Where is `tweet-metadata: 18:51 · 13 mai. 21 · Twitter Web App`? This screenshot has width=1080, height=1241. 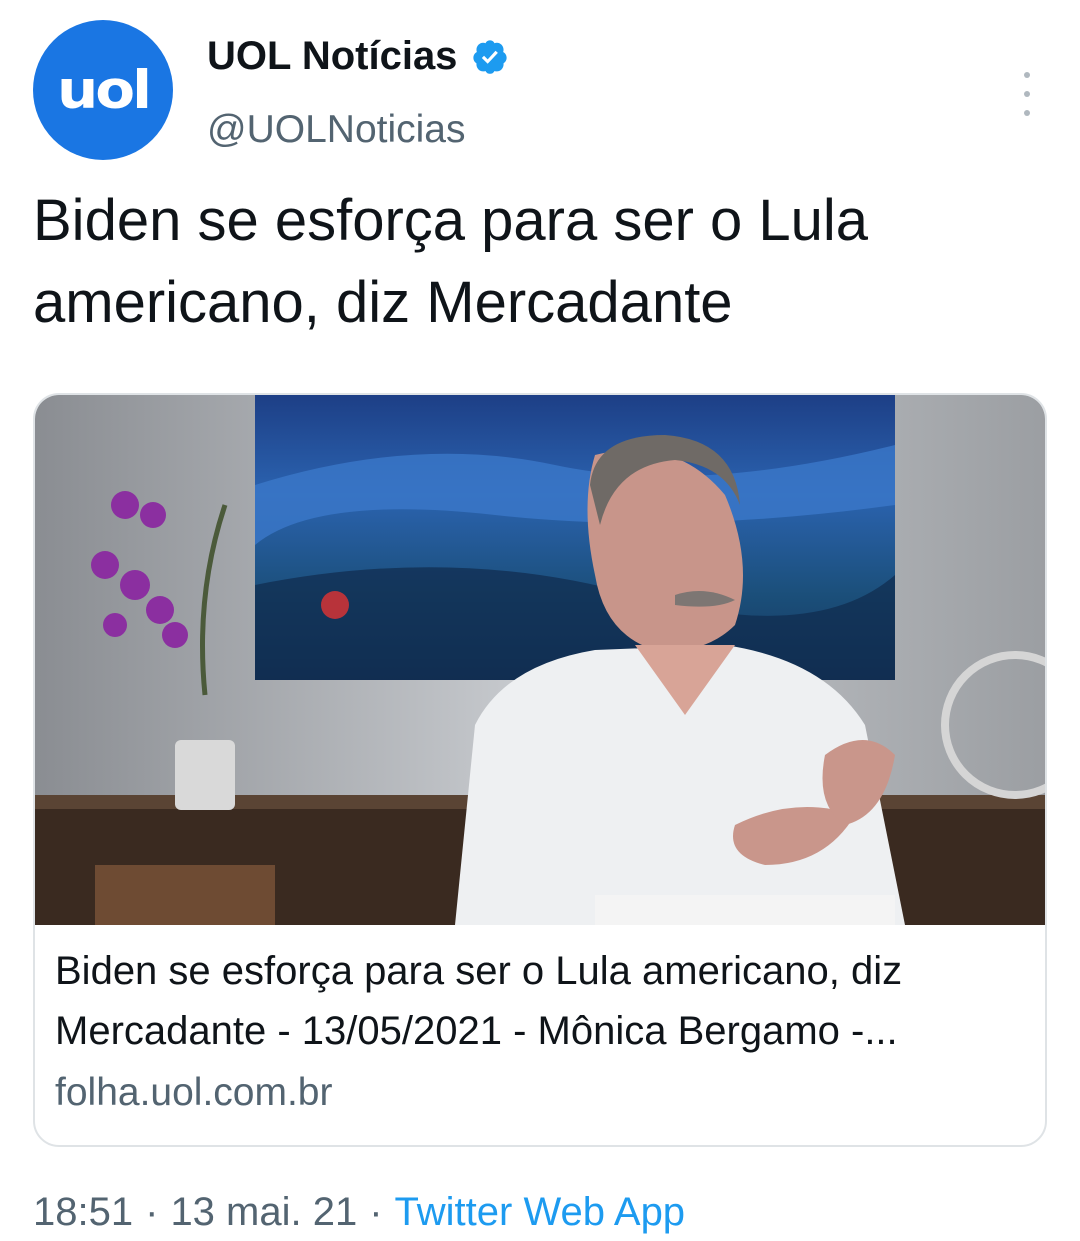
tweet-metadata: 18:51 · 13 mai. 21 · Twitter Web App is located at coordinates (359, 1212).